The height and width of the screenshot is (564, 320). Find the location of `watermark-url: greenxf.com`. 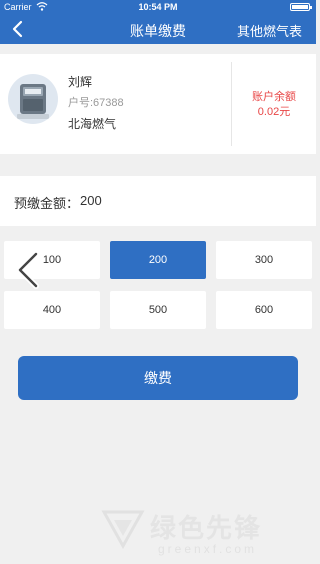

watermark-url: greenxf.com is located at coordinates (208, 549).